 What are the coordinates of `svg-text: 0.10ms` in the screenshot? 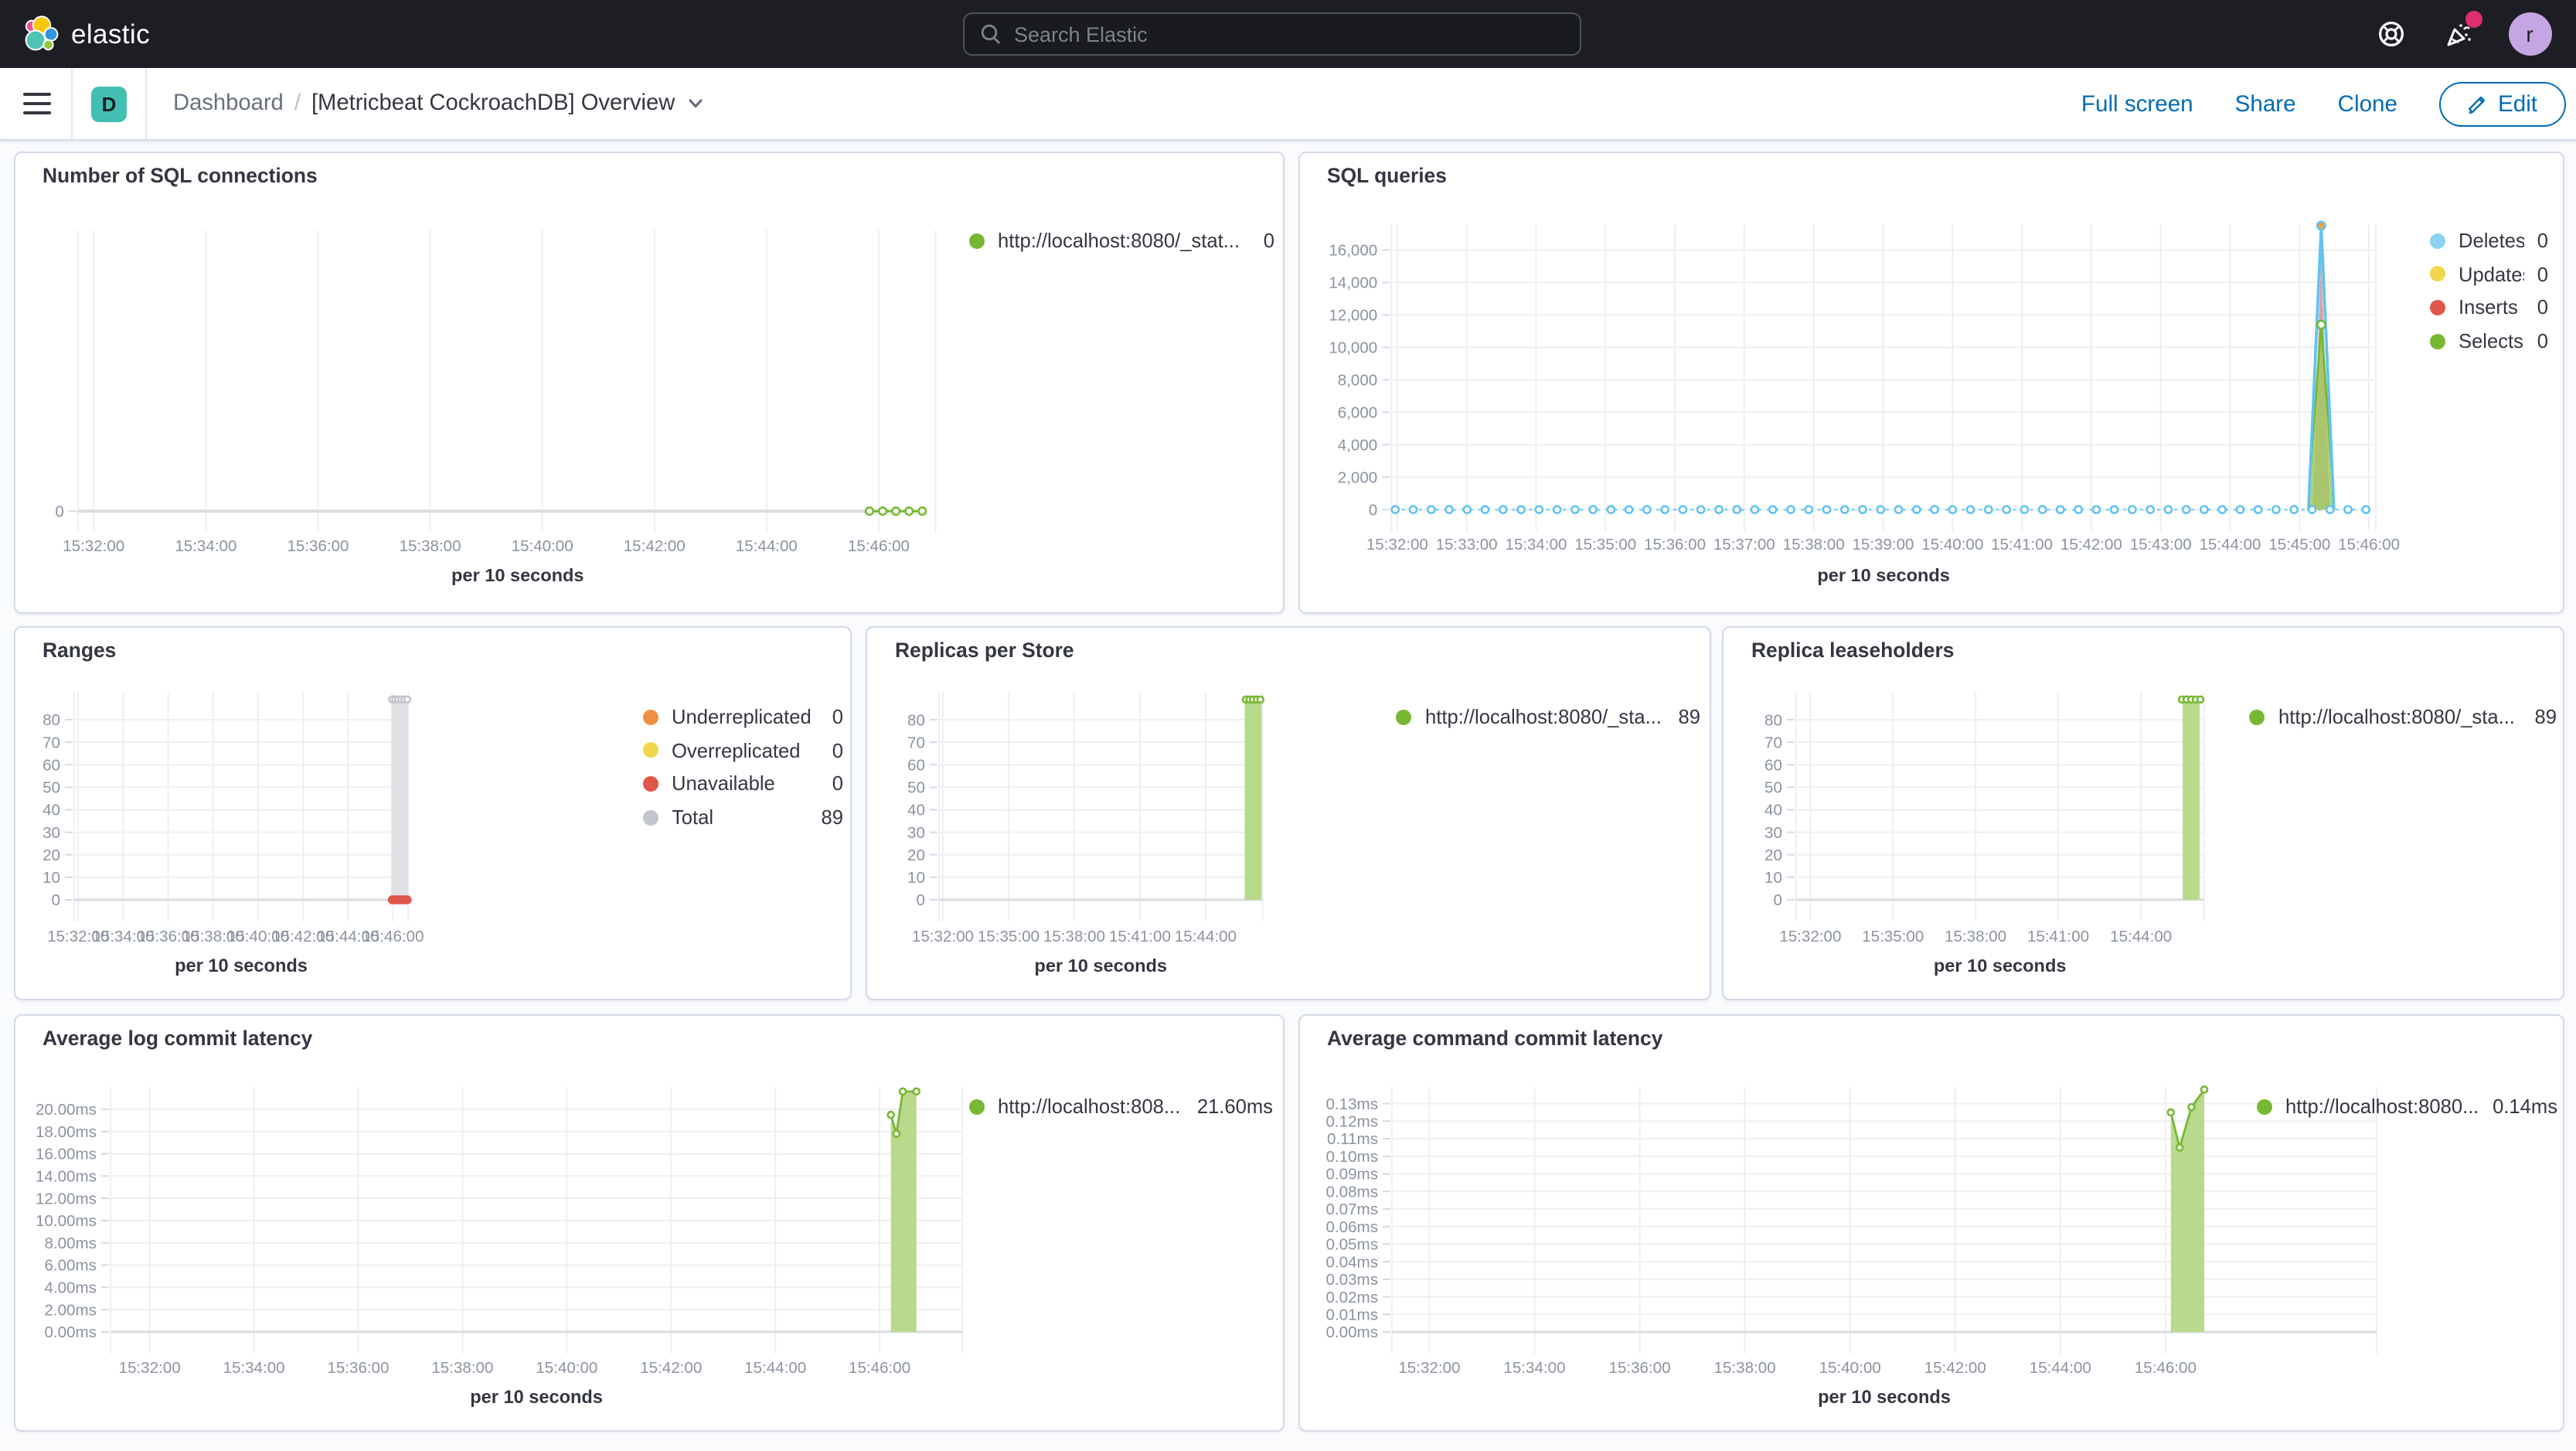 It's located at (1351, 1157).